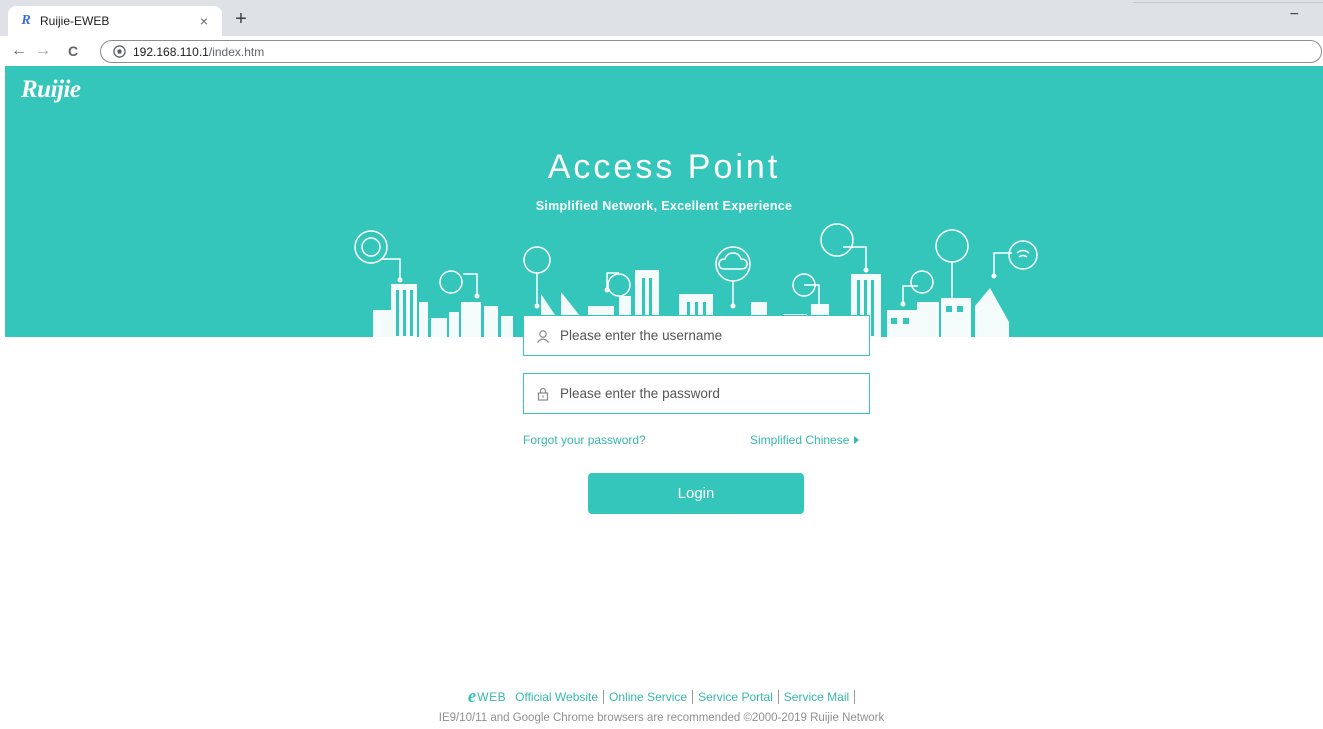 The image size is (1323, 729). I want to click on service-portal-link: Service Portal, so click(736, 697).